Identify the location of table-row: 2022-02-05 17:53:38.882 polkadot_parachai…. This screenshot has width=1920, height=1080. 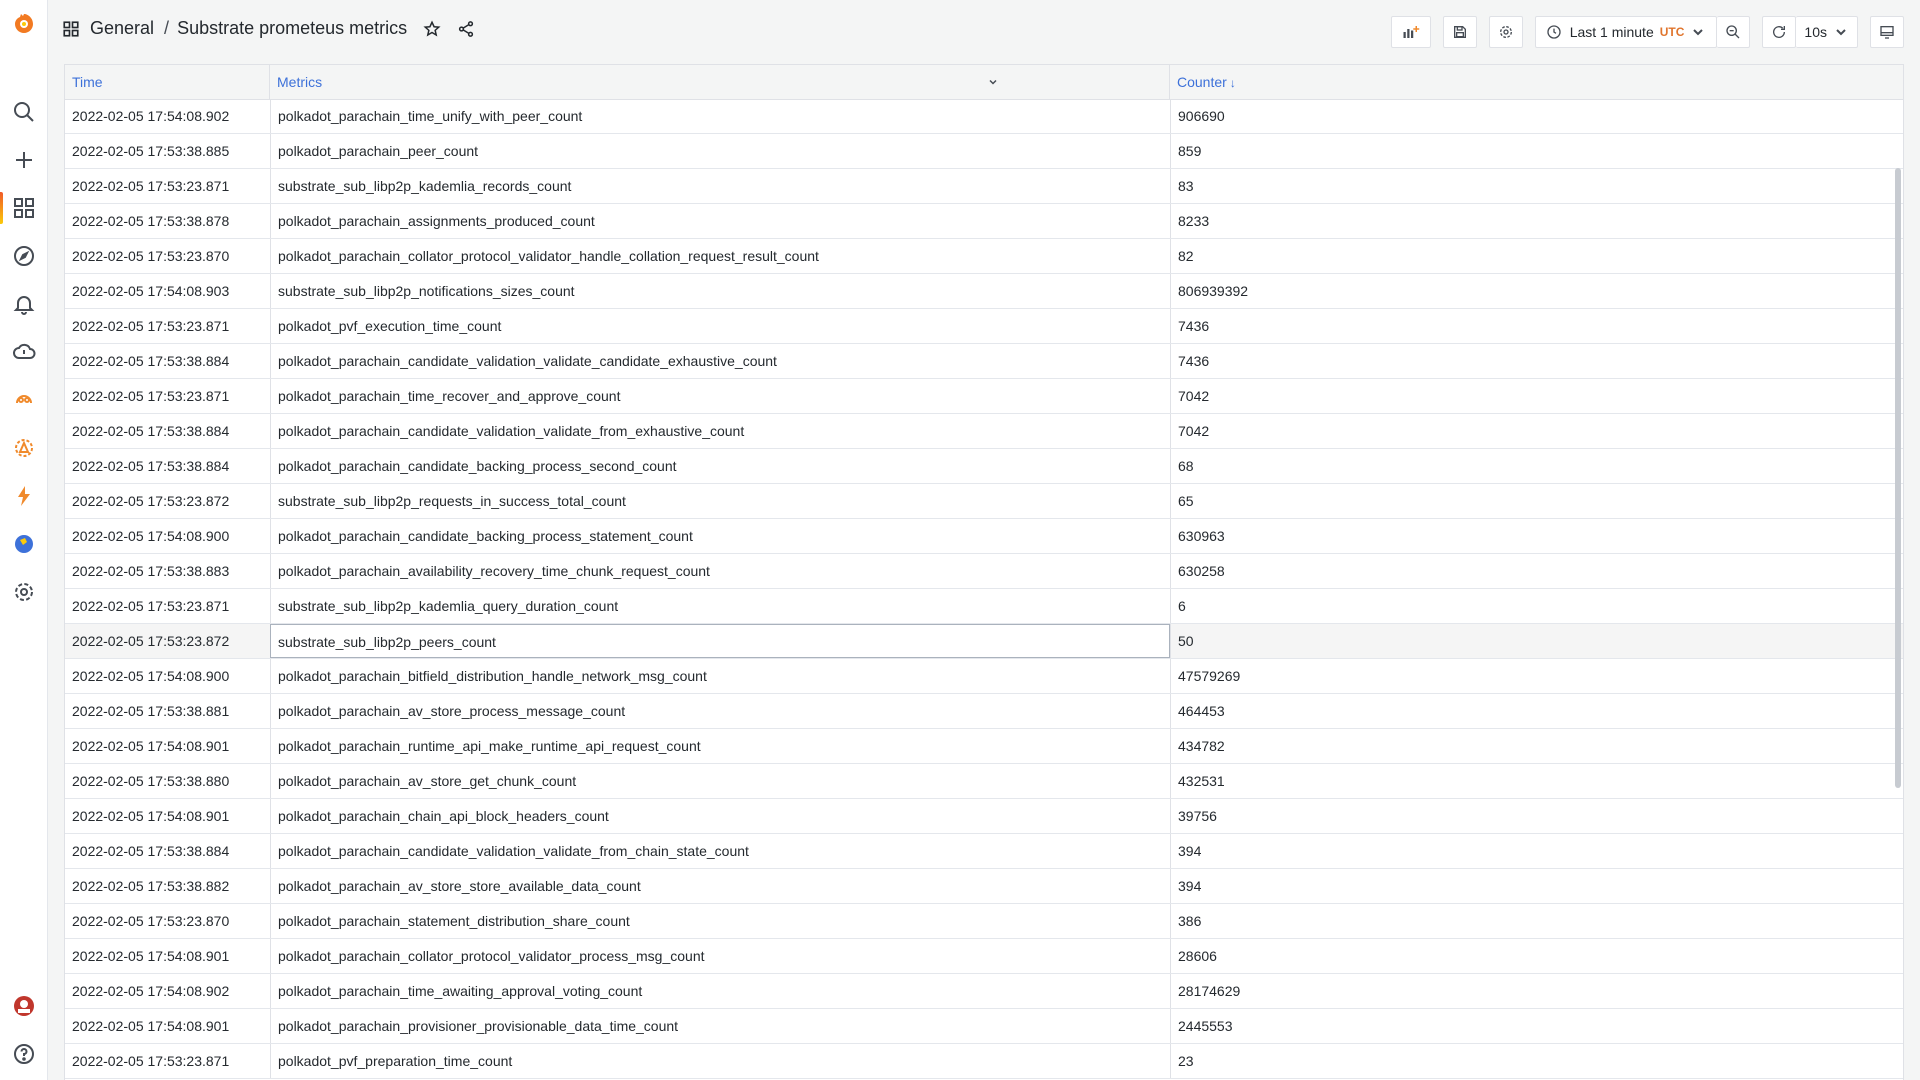
(984, 886).